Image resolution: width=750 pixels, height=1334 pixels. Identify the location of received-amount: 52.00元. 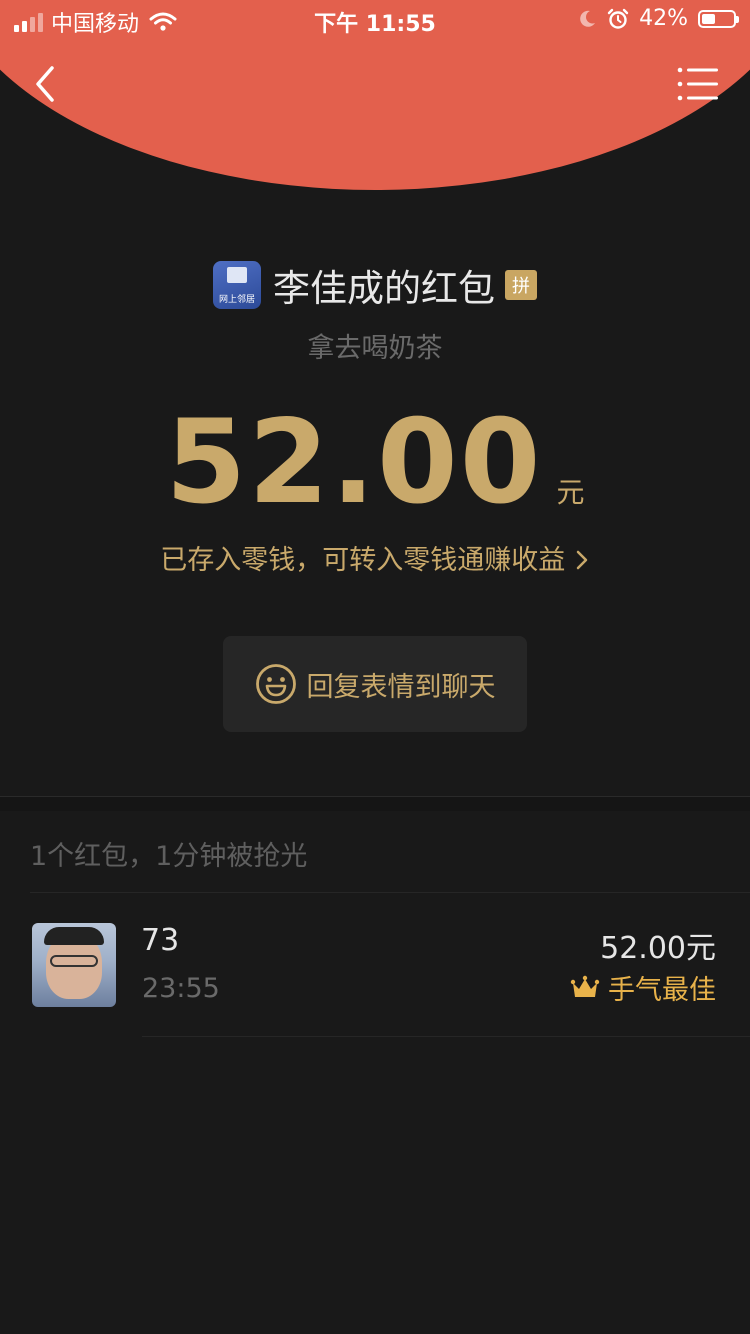
(658, 948).